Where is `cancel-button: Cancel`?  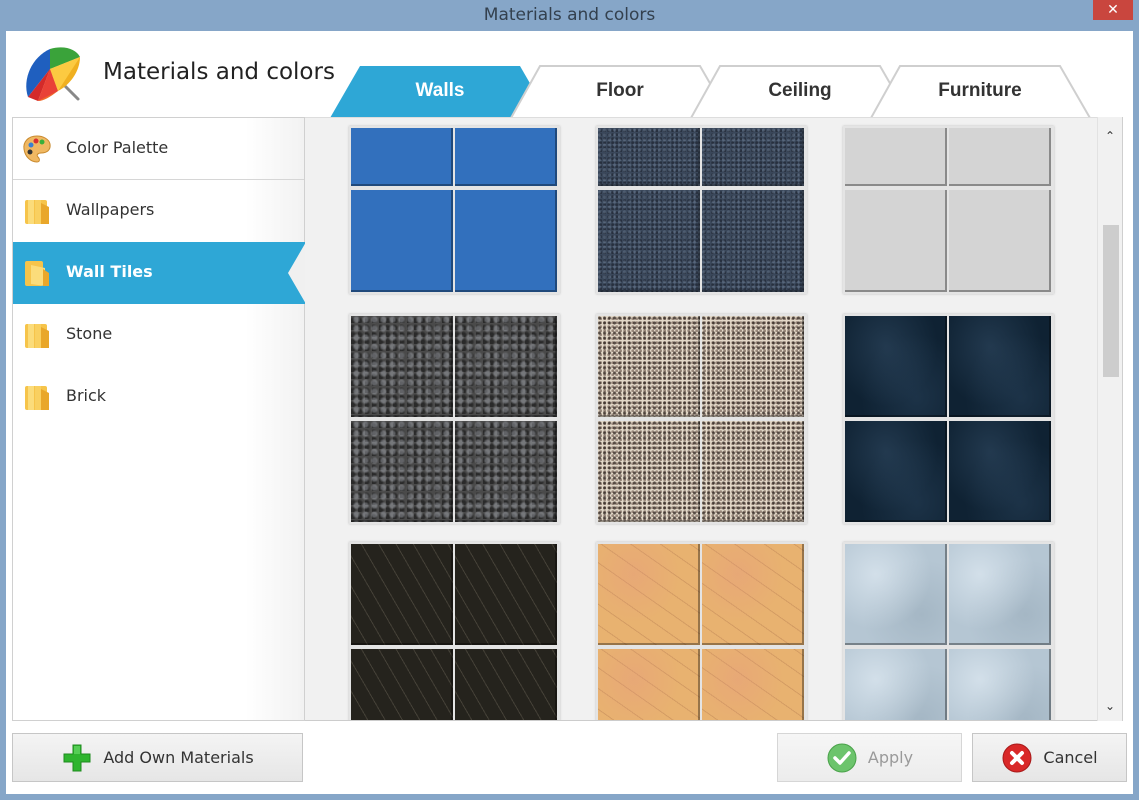 cancel-button: Cancel is located at coordinates (1049, 757).